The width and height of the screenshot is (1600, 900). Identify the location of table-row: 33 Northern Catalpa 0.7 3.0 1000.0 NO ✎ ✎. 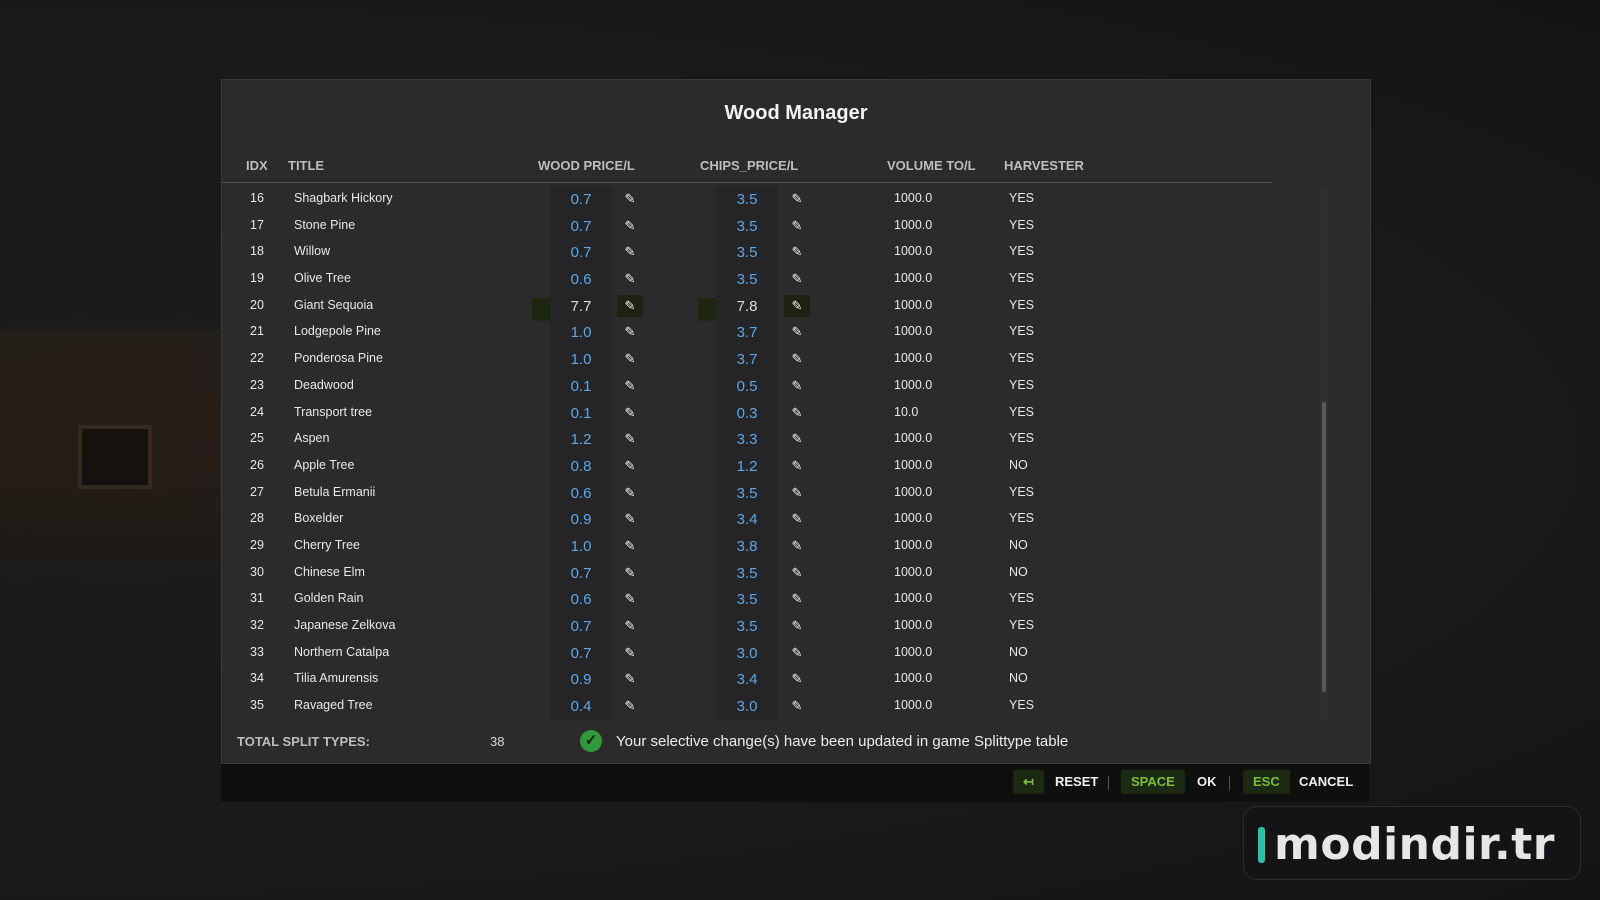
(772, 653).